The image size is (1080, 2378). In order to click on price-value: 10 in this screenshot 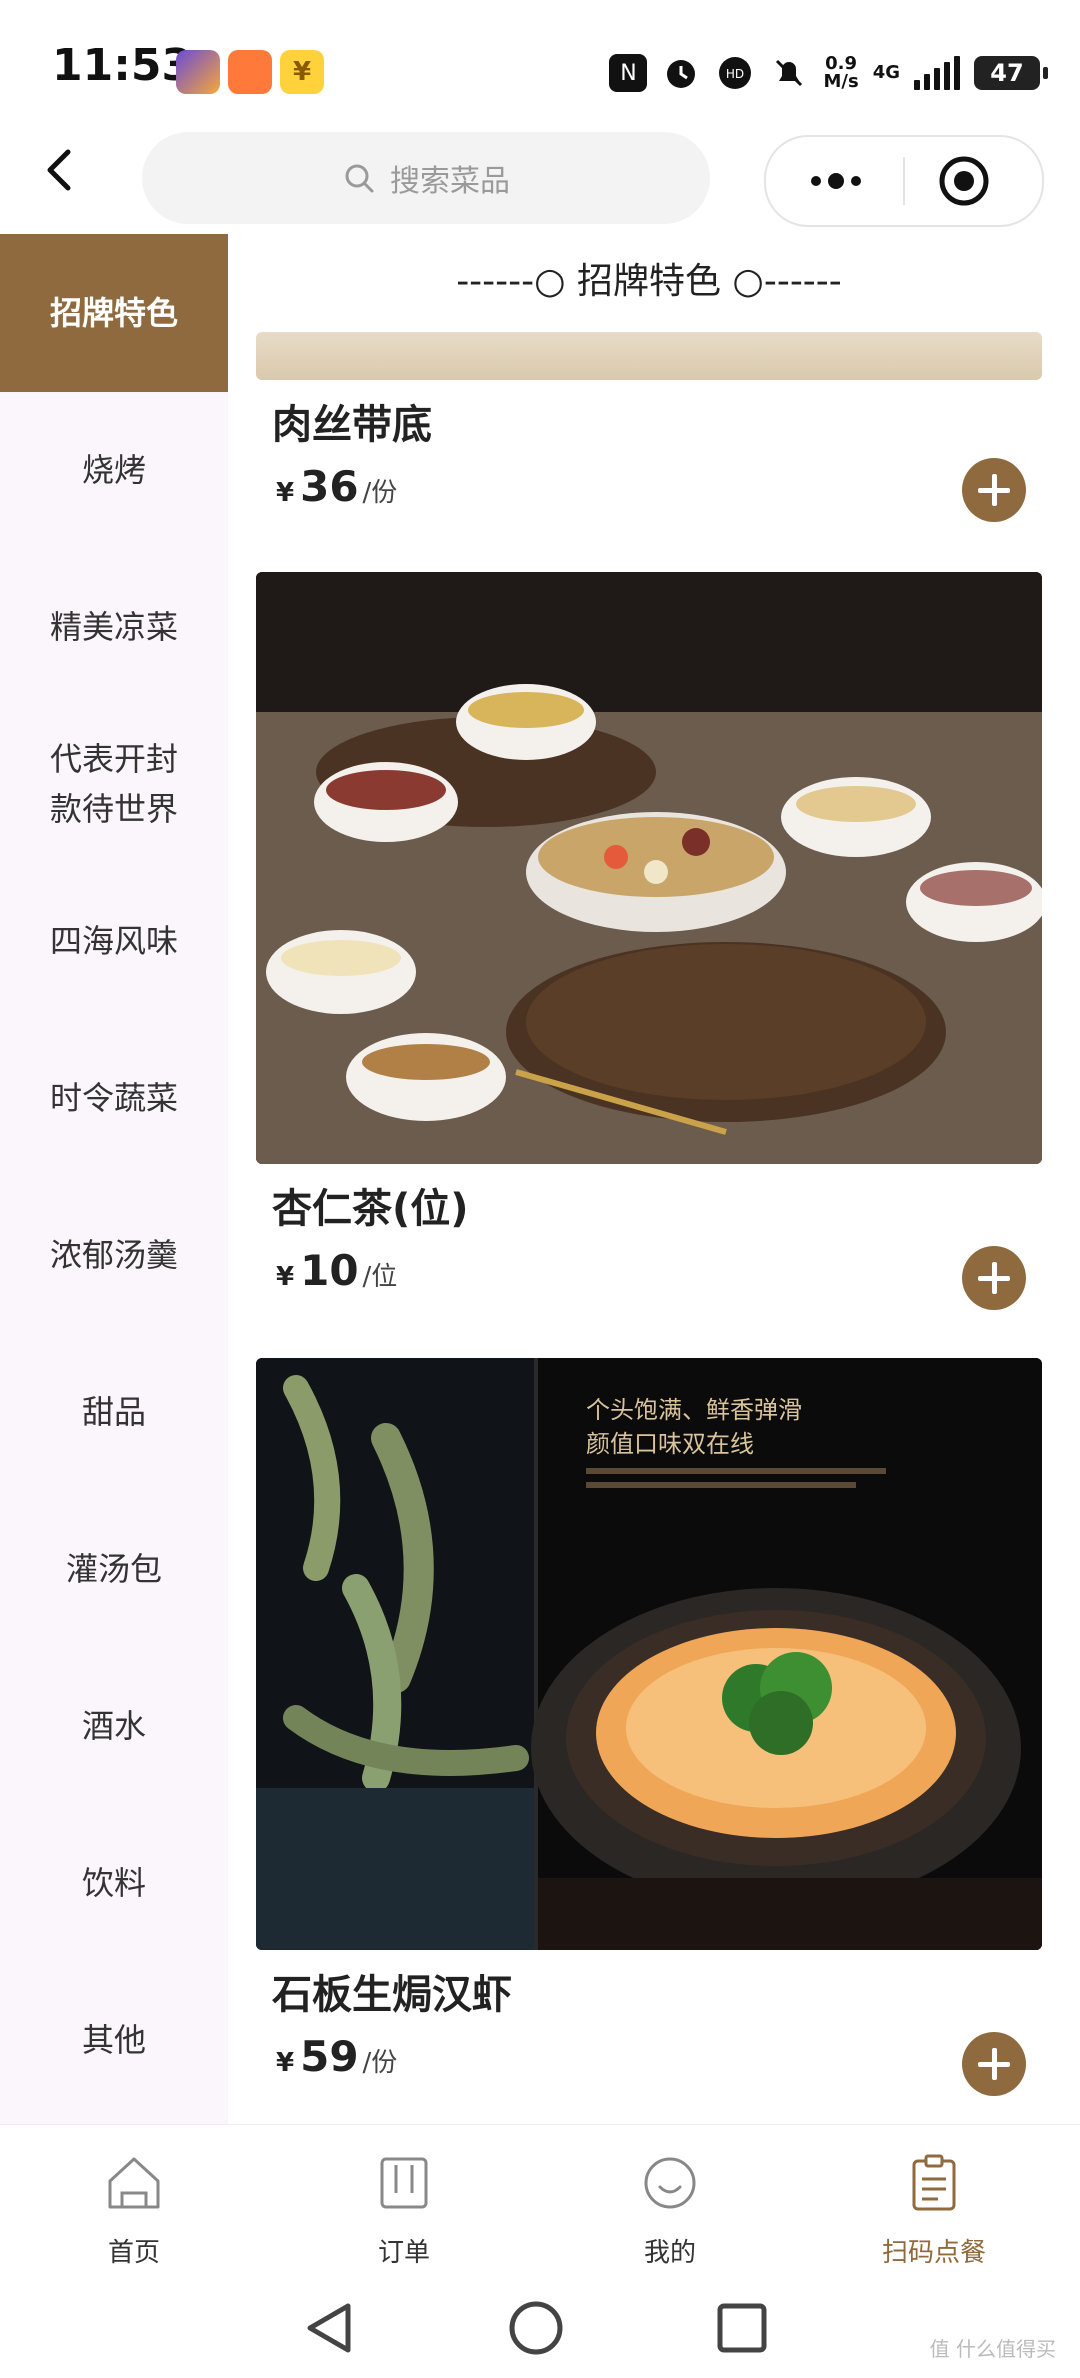, I will do `click(329, 1270)`.